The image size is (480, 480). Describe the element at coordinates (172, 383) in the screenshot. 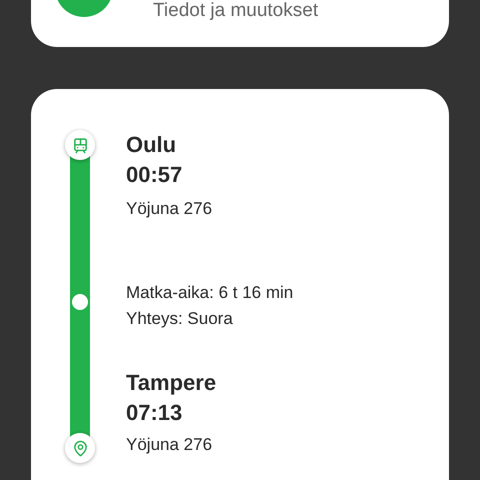

I see `station-name: Tampere` at that location.